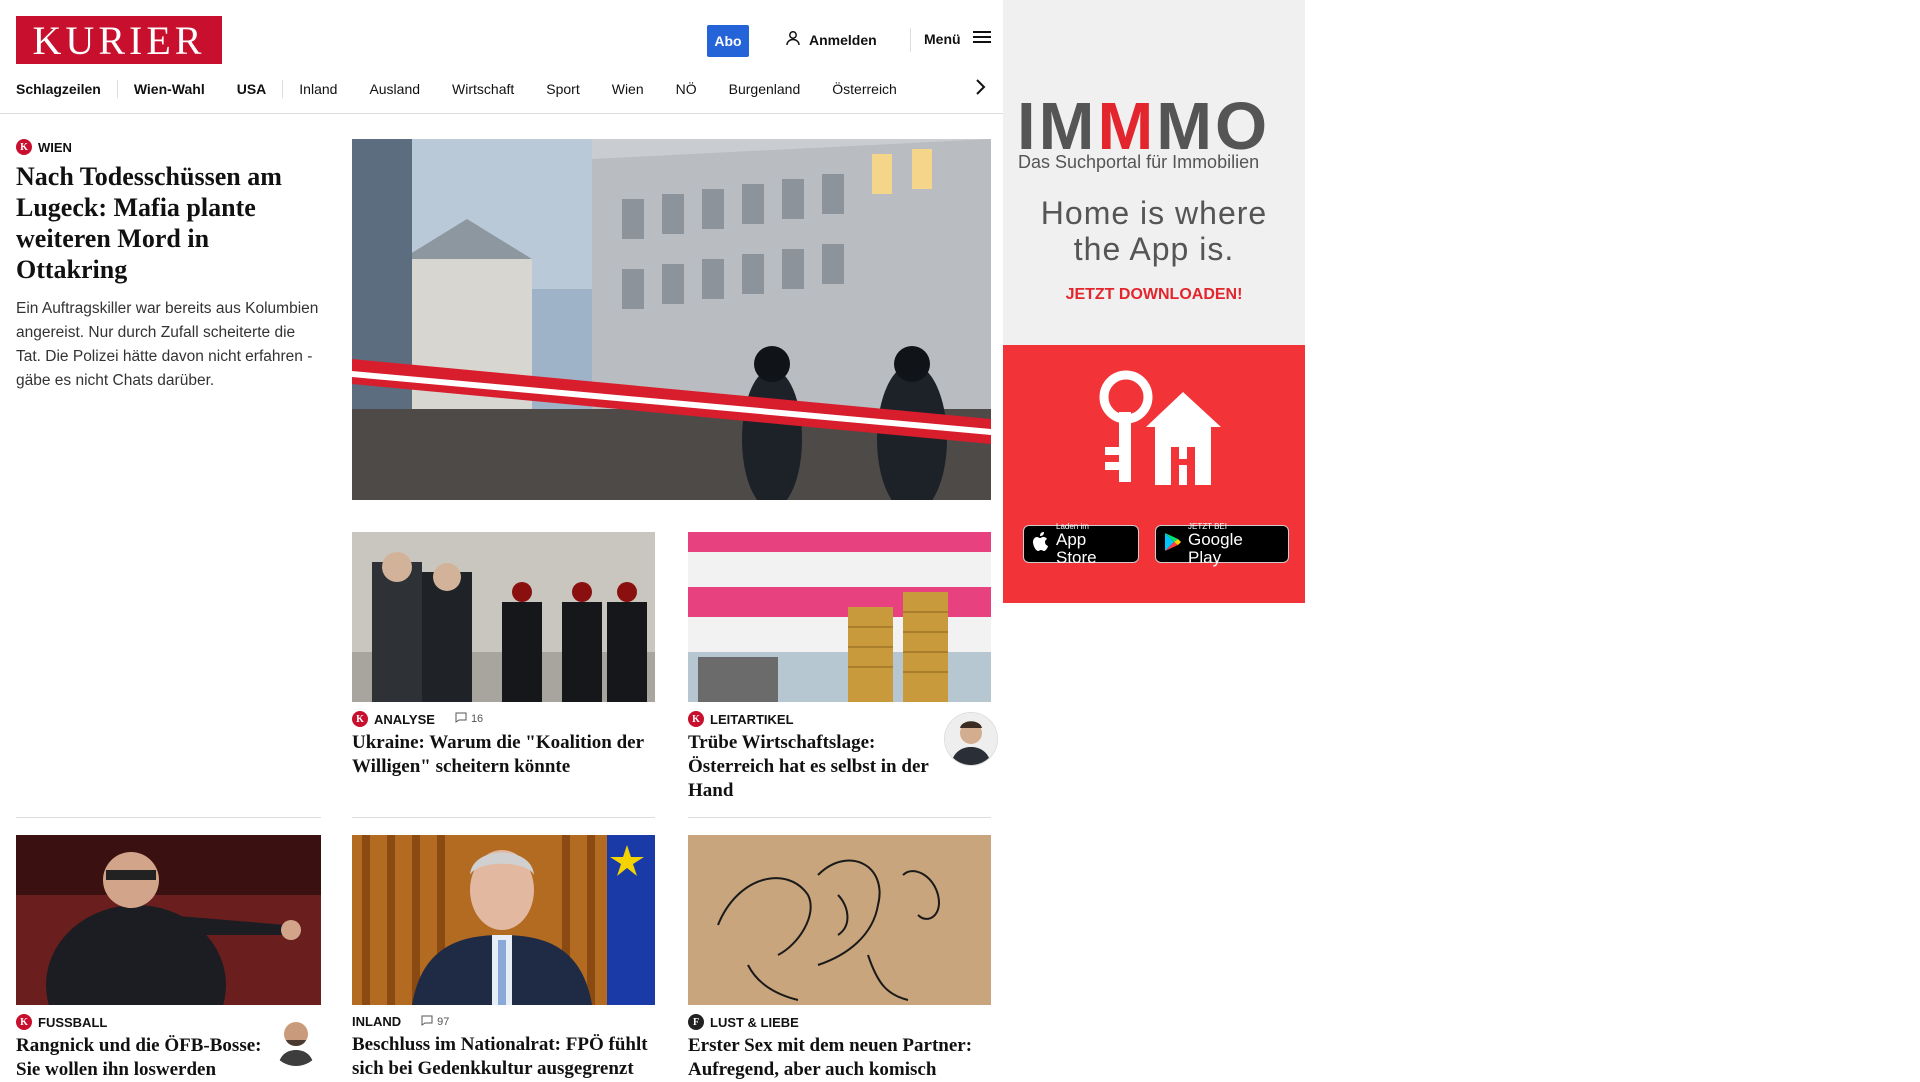 The image size is (1920, 1082). Describe the element at coordinates (168, 147) in the screenshot. I see `lead-kicker: K WIEN` at that location.